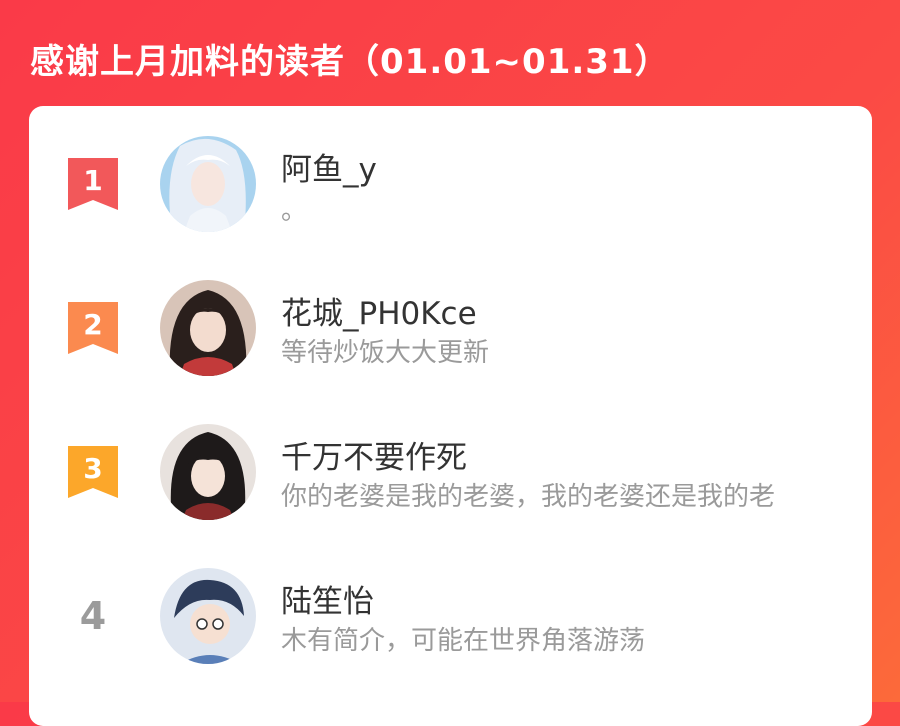 The width and height of the screenshot is (900, 726). I want to click on reader-name: 陆笙怡, so click(327, 602).